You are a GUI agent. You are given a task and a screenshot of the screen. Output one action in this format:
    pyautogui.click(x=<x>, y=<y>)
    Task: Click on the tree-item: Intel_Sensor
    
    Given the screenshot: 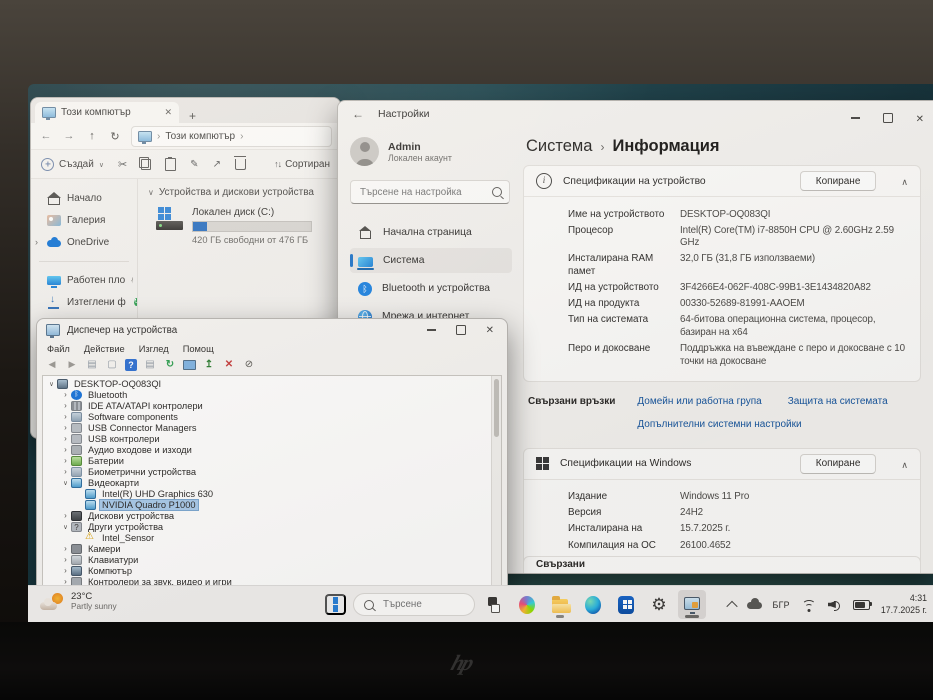 What is the action you would take?
    pyautogui.click(x=267, y=537)
    